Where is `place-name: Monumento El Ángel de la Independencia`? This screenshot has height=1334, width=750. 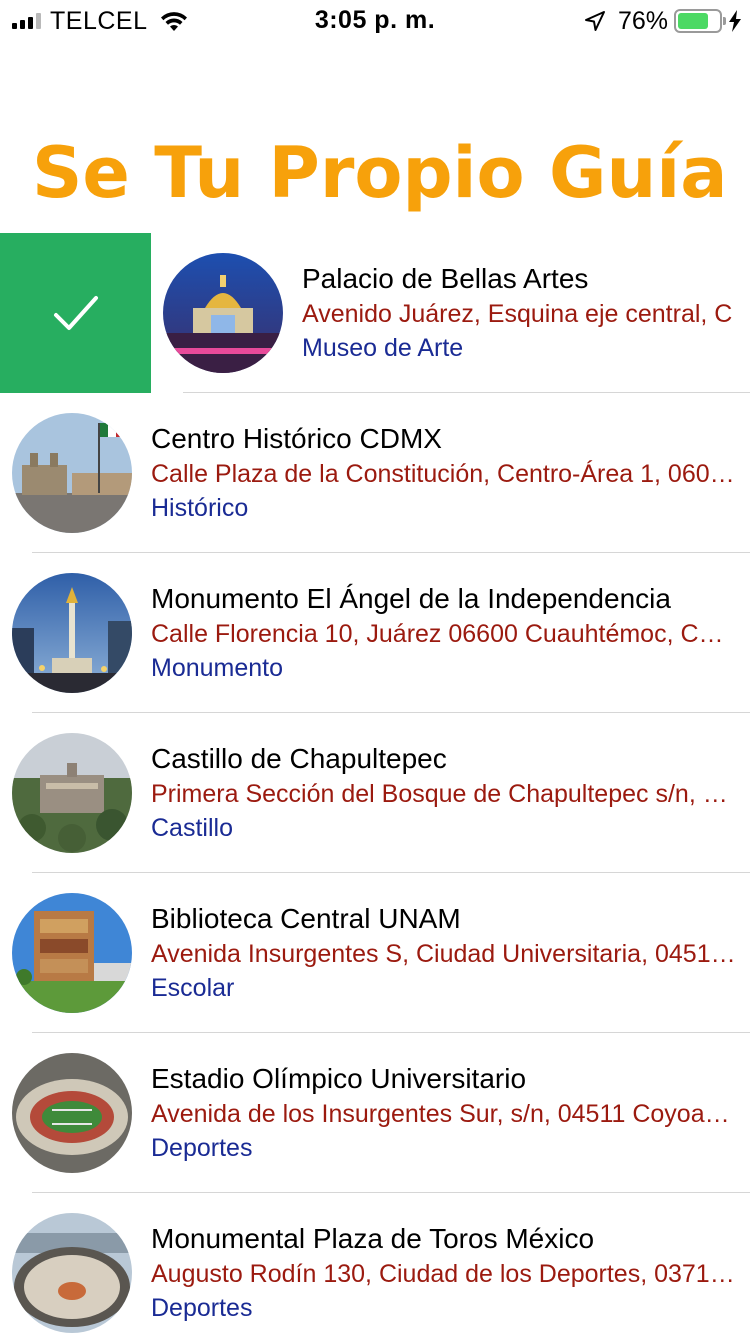 place-name: Monumento El Ángel de la Independencia is located at coordinates (411, 598).